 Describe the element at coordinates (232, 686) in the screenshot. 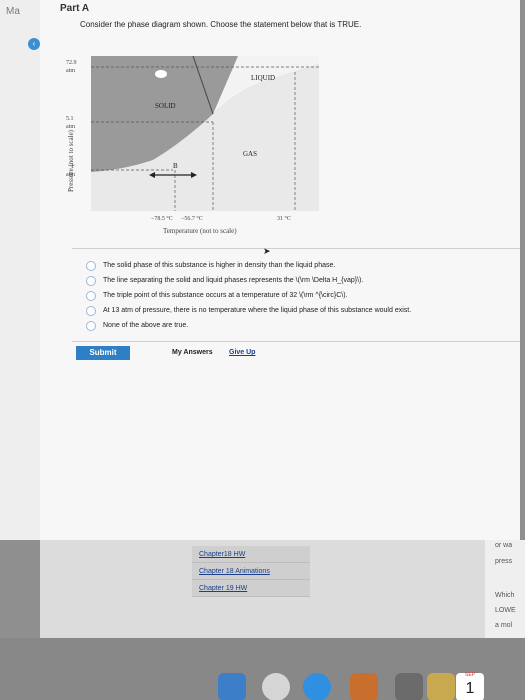

I see `finder-icon` at that location.